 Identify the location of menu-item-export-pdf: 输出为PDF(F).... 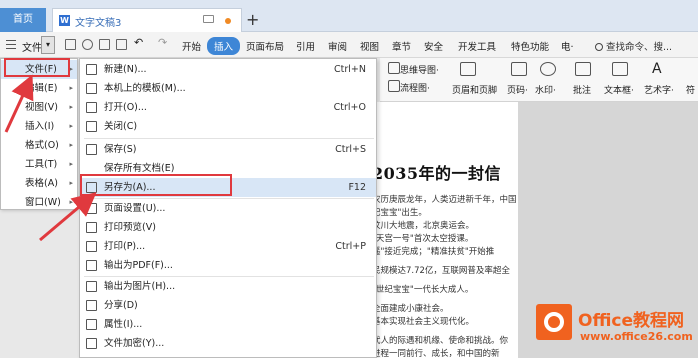
(228, 265).